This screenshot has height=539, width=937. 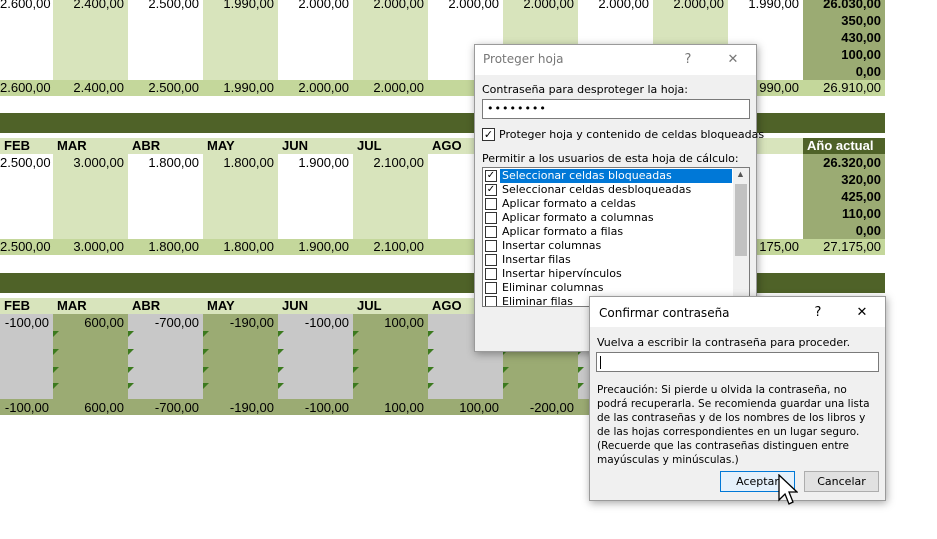 What do you see at coordinates (90, 6) in the screenshot?
I see `data-cell: 2.400,00` at bounding box center [90, 6].